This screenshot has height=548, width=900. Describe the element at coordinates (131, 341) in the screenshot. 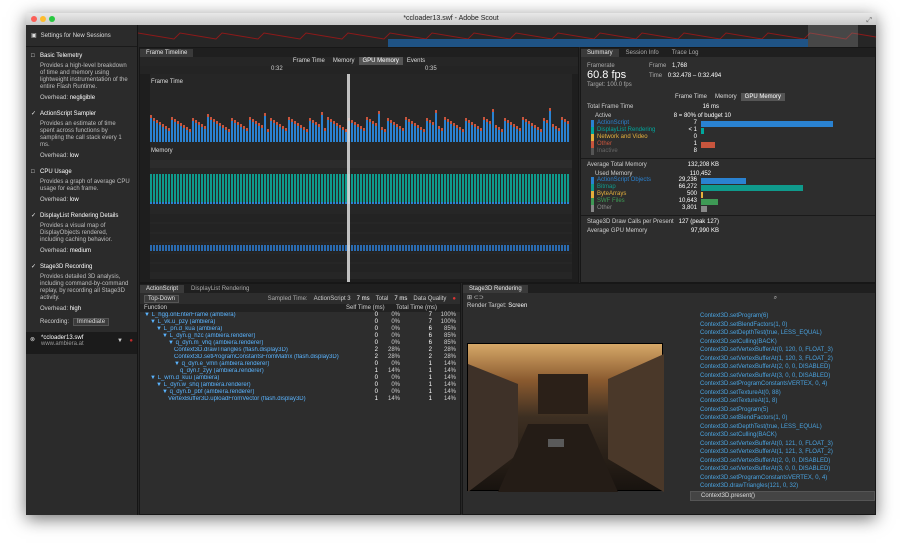

I see `record-icon: ●` at that location.